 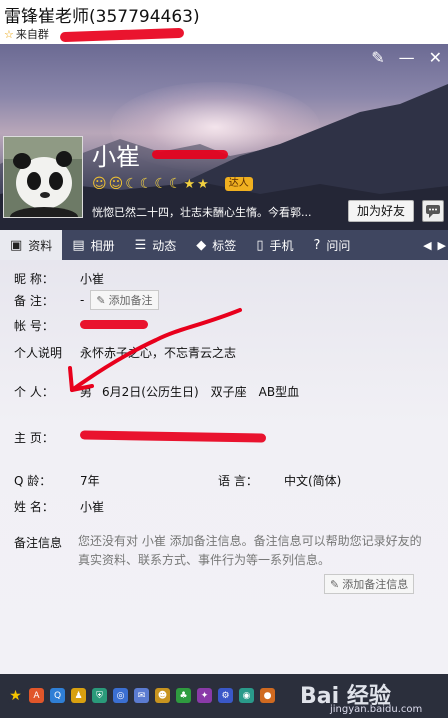 What do you see at coordinates (57, 695) in the screenshot?
I see `mail-icon: Q` at bounding box center [57, 695].